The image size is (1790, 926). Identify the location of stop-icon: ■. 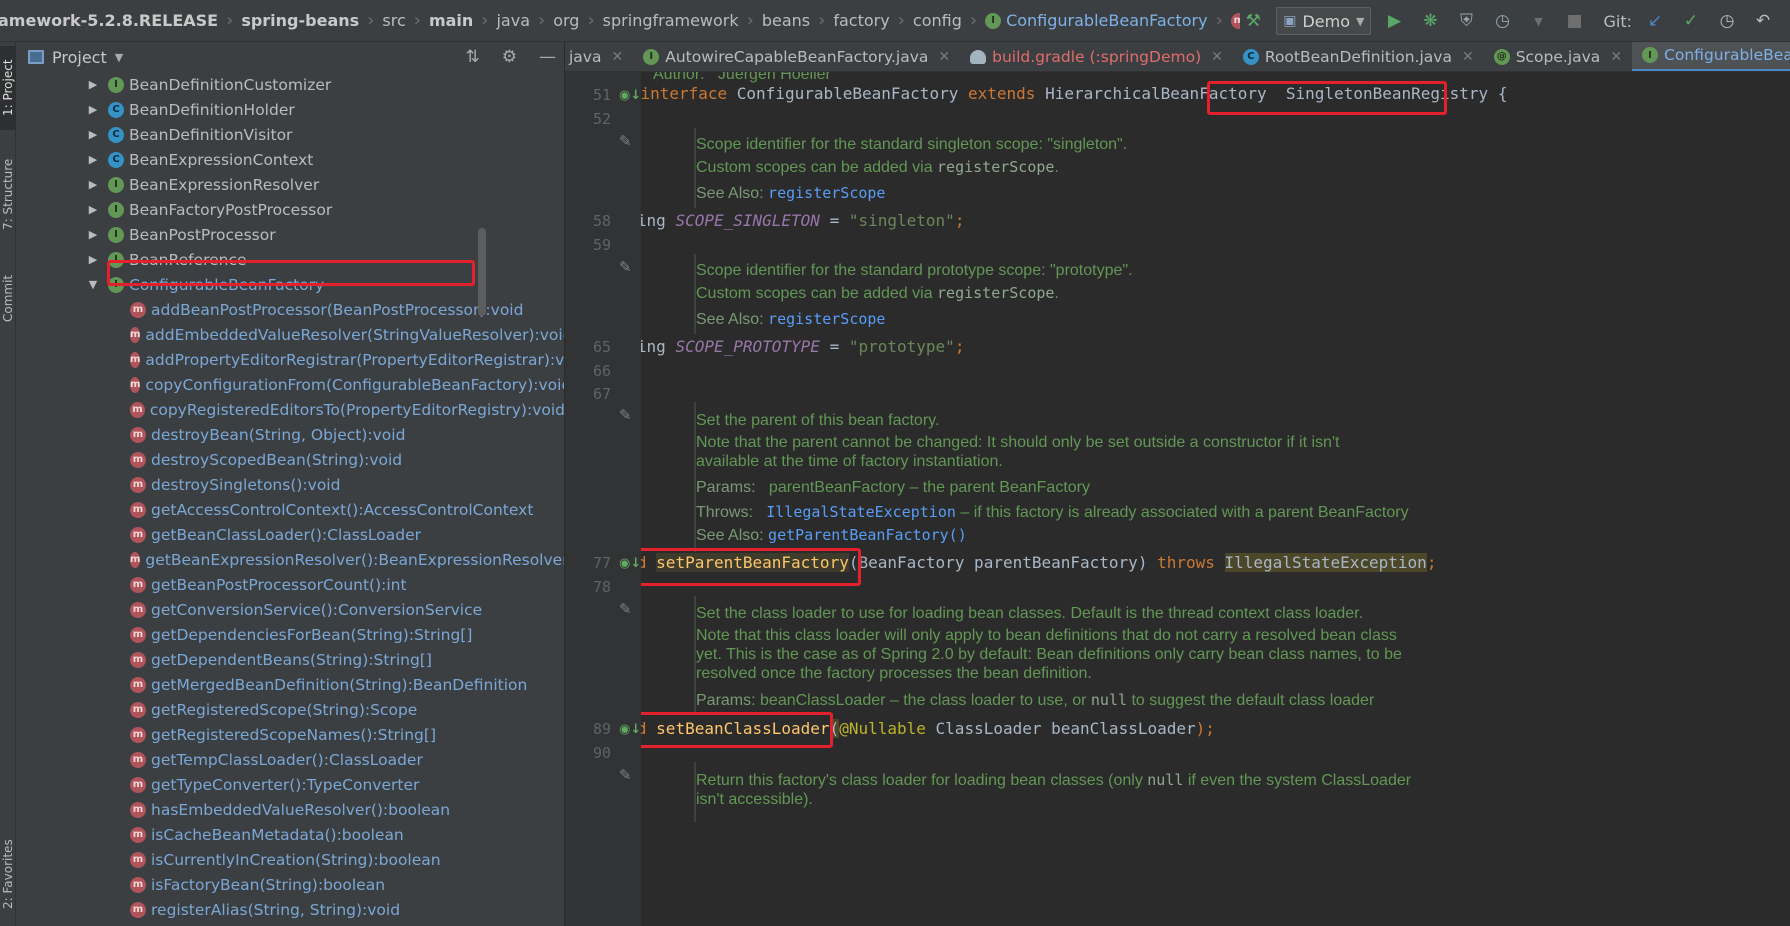
(1574, 21).